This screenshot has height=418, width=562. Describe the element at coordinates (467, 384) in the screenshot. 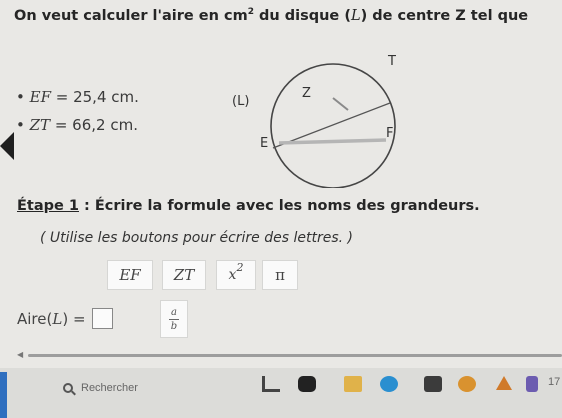

I see `firefox-icon` at that location.